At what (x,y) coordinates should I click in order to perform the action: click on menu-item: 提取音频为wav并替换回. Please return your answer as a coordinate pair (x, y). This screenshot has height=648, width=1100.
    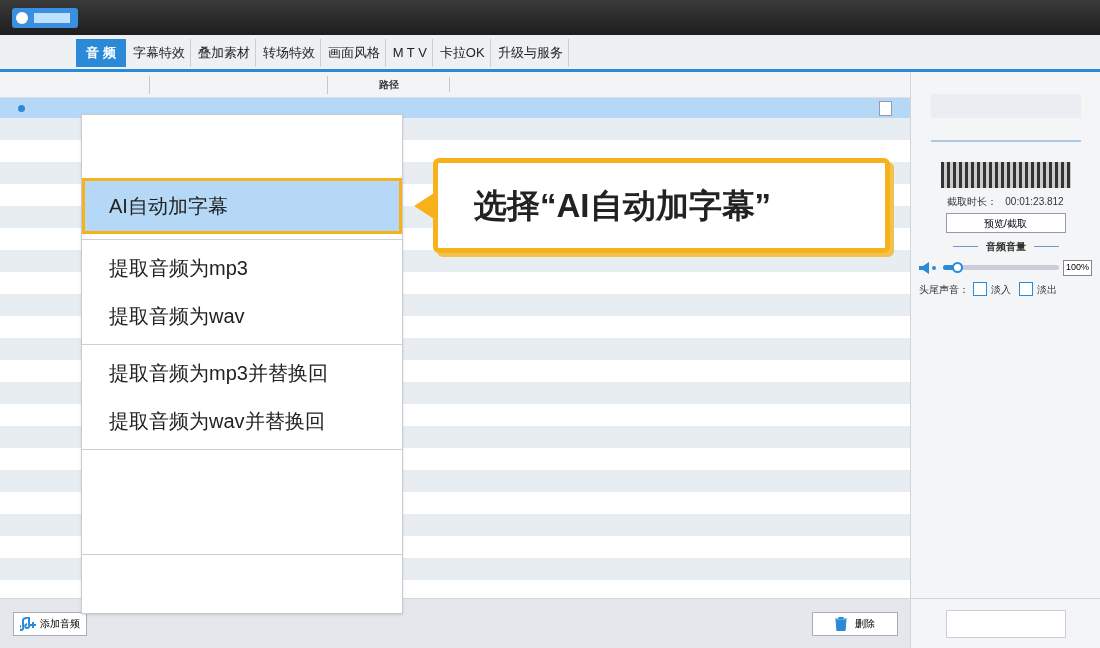
    Looking at the image, I should click on (242, 421).